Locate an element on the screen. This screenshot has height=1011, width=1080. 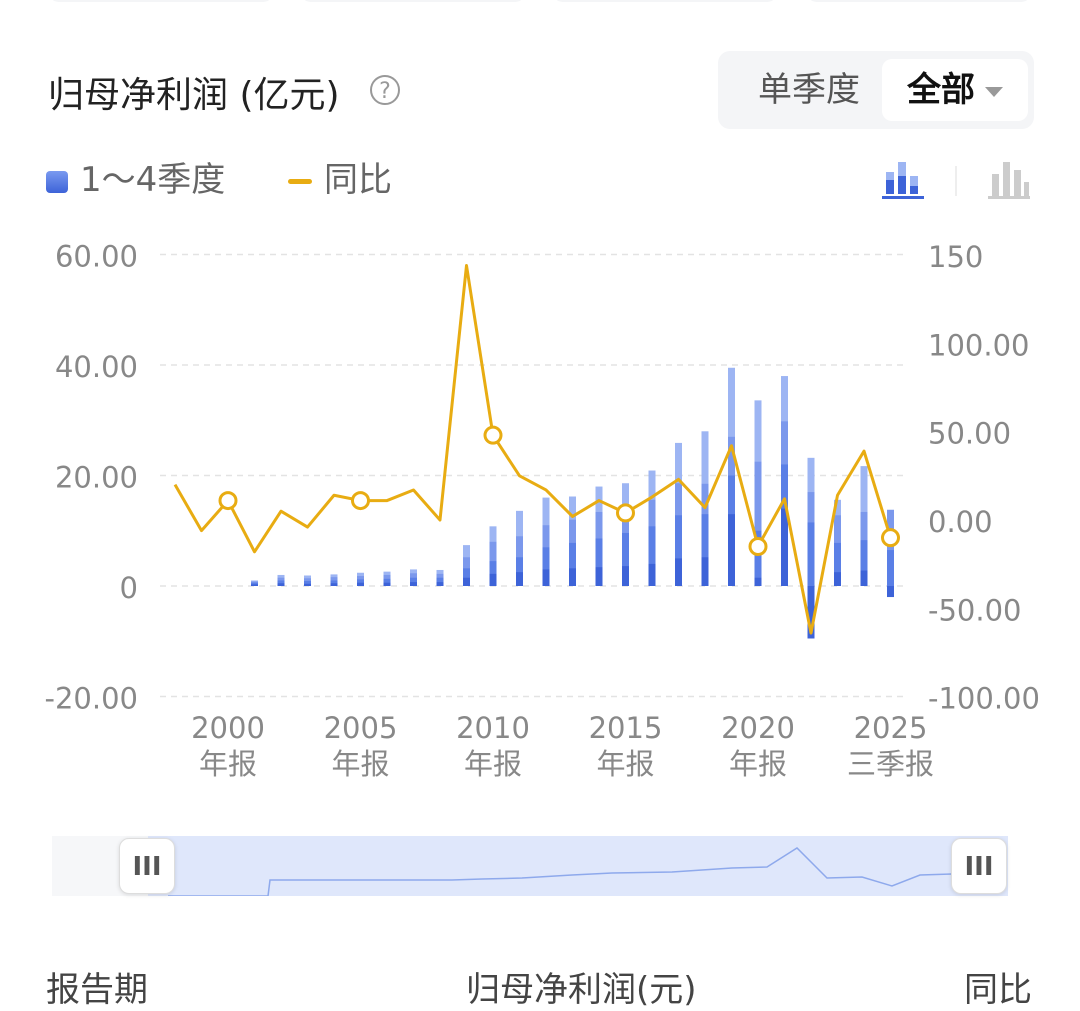
left-tick-label: 0 is located at coordinates (129, 588).